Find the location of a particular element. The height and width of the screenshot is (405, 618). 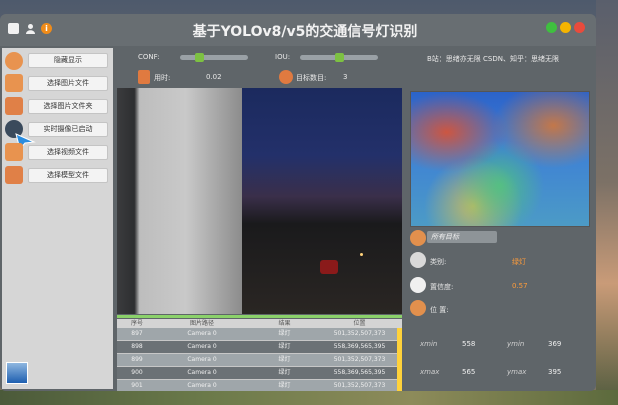

table-row: 898 Camera 0 绿灯 558,369,565,395 is located at coordinates (259, 347).